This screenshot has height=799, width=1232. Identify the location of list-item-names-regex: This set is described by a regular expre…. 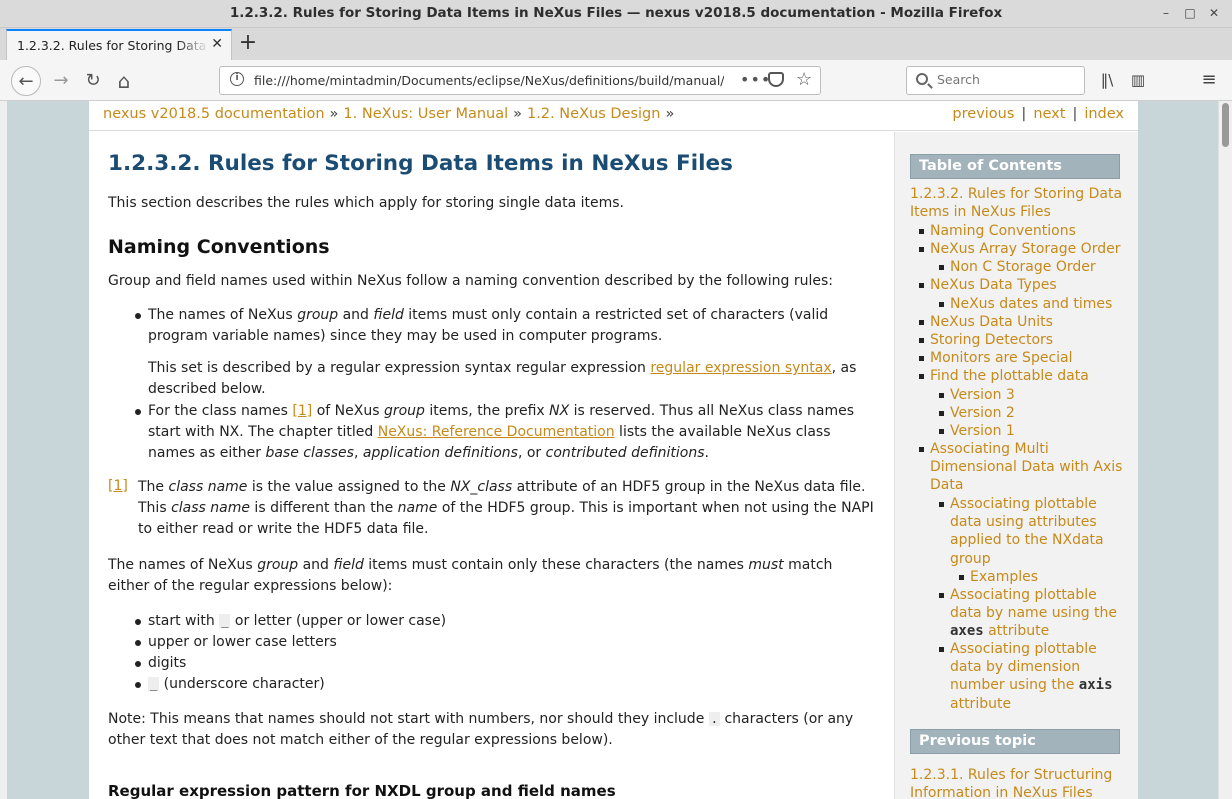
(502, 378).